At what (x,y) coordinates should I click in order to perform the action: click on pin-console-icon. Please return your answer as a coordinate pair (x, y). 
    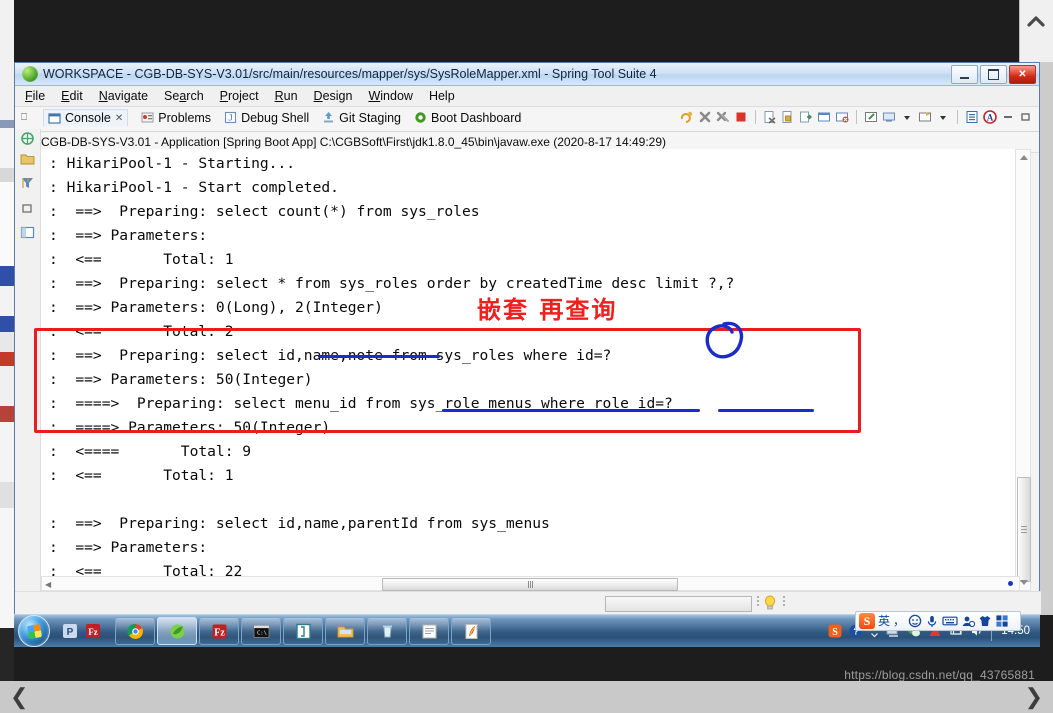
    Looking at the image, I should click on (871, 117).